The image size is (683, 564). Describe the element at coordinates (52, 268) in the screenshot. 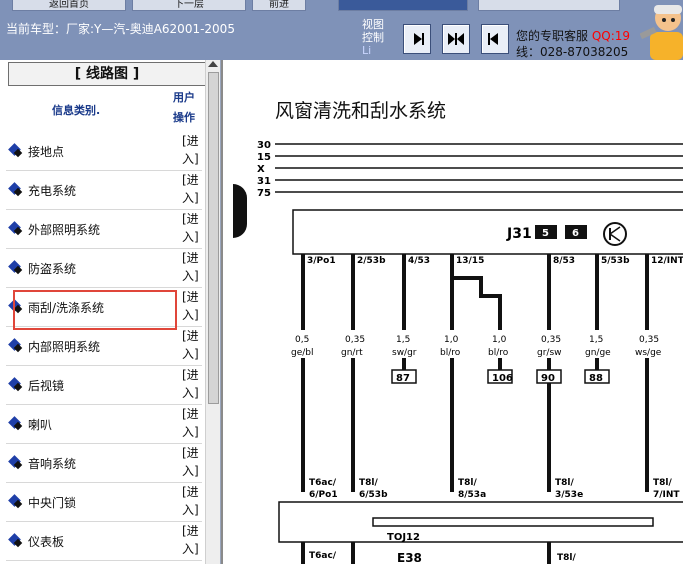

I see `category-label: 防盗系统` at that location.